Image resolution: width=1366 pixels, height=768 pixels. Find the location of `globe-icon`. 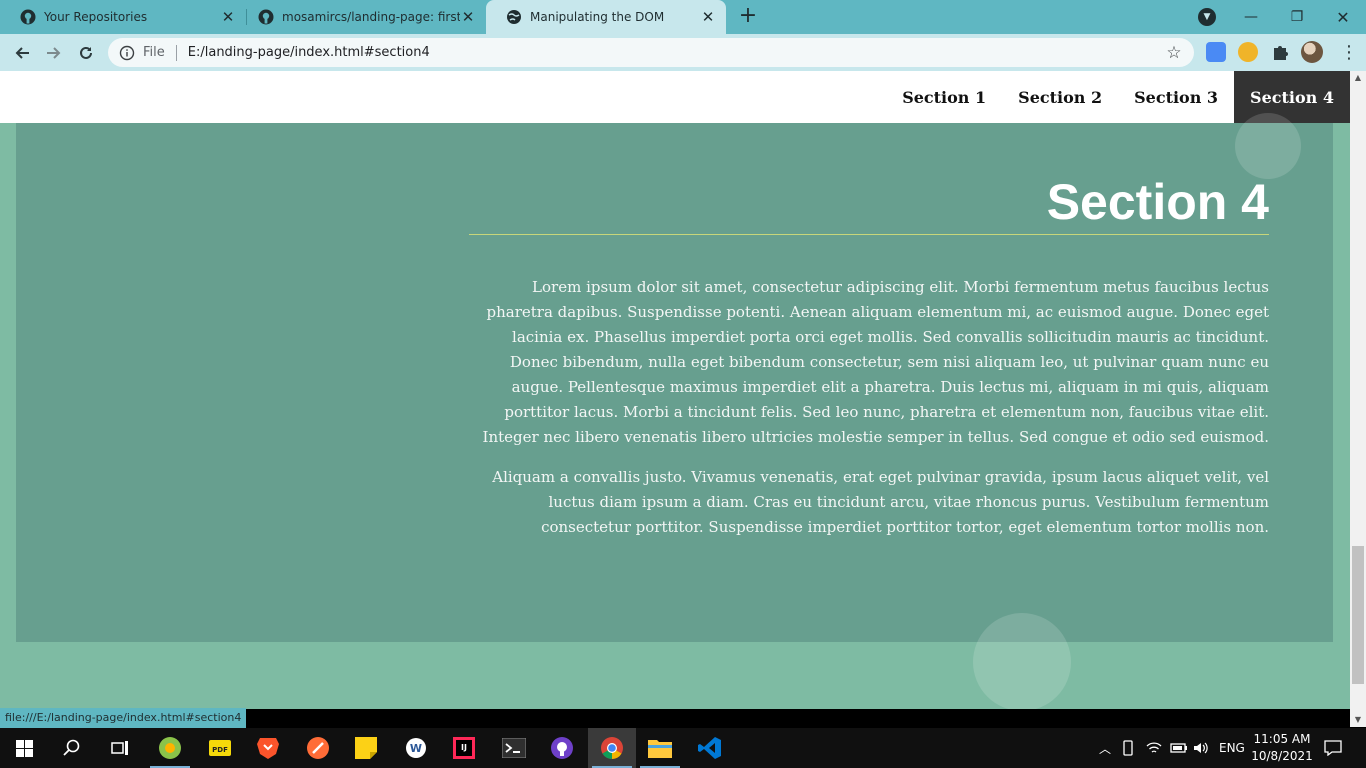

globe-icon is located at coordinates (514, 17).